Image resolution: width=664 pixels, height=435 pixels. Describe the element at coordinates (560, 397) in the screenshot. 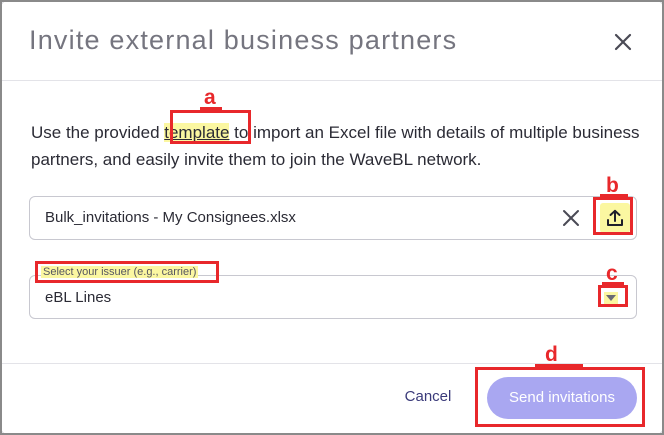

I see `callout-d-box` at that location.